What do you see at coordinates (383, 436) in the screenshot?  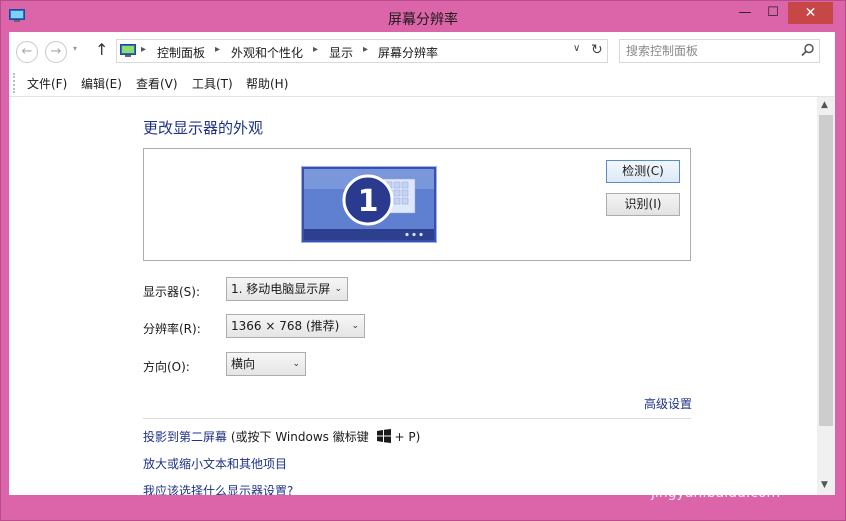 I see `windows-logo-icon` at bounding box center [383, 436].